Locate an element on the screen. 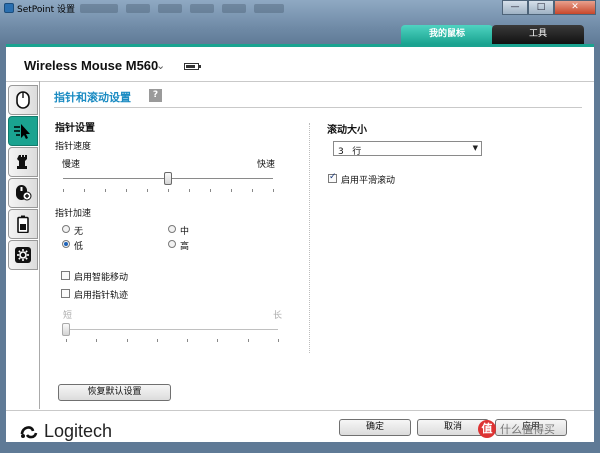 This screenshot has height=453, width=600. maximize-button: □ is located at coordinates (541, 7).